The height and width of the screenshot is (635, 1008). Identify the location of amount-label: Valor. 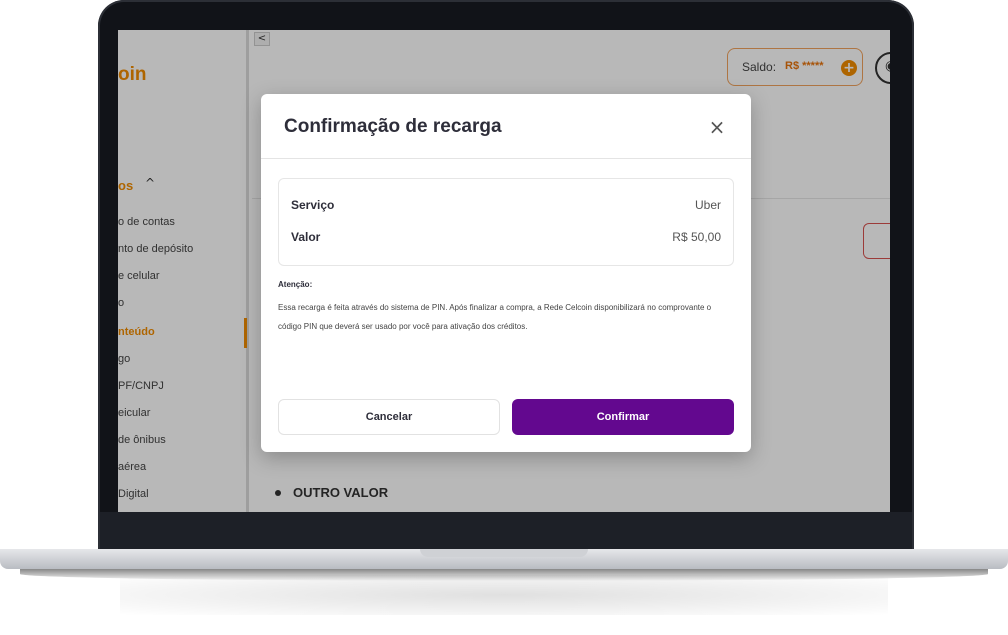
(306, 237).